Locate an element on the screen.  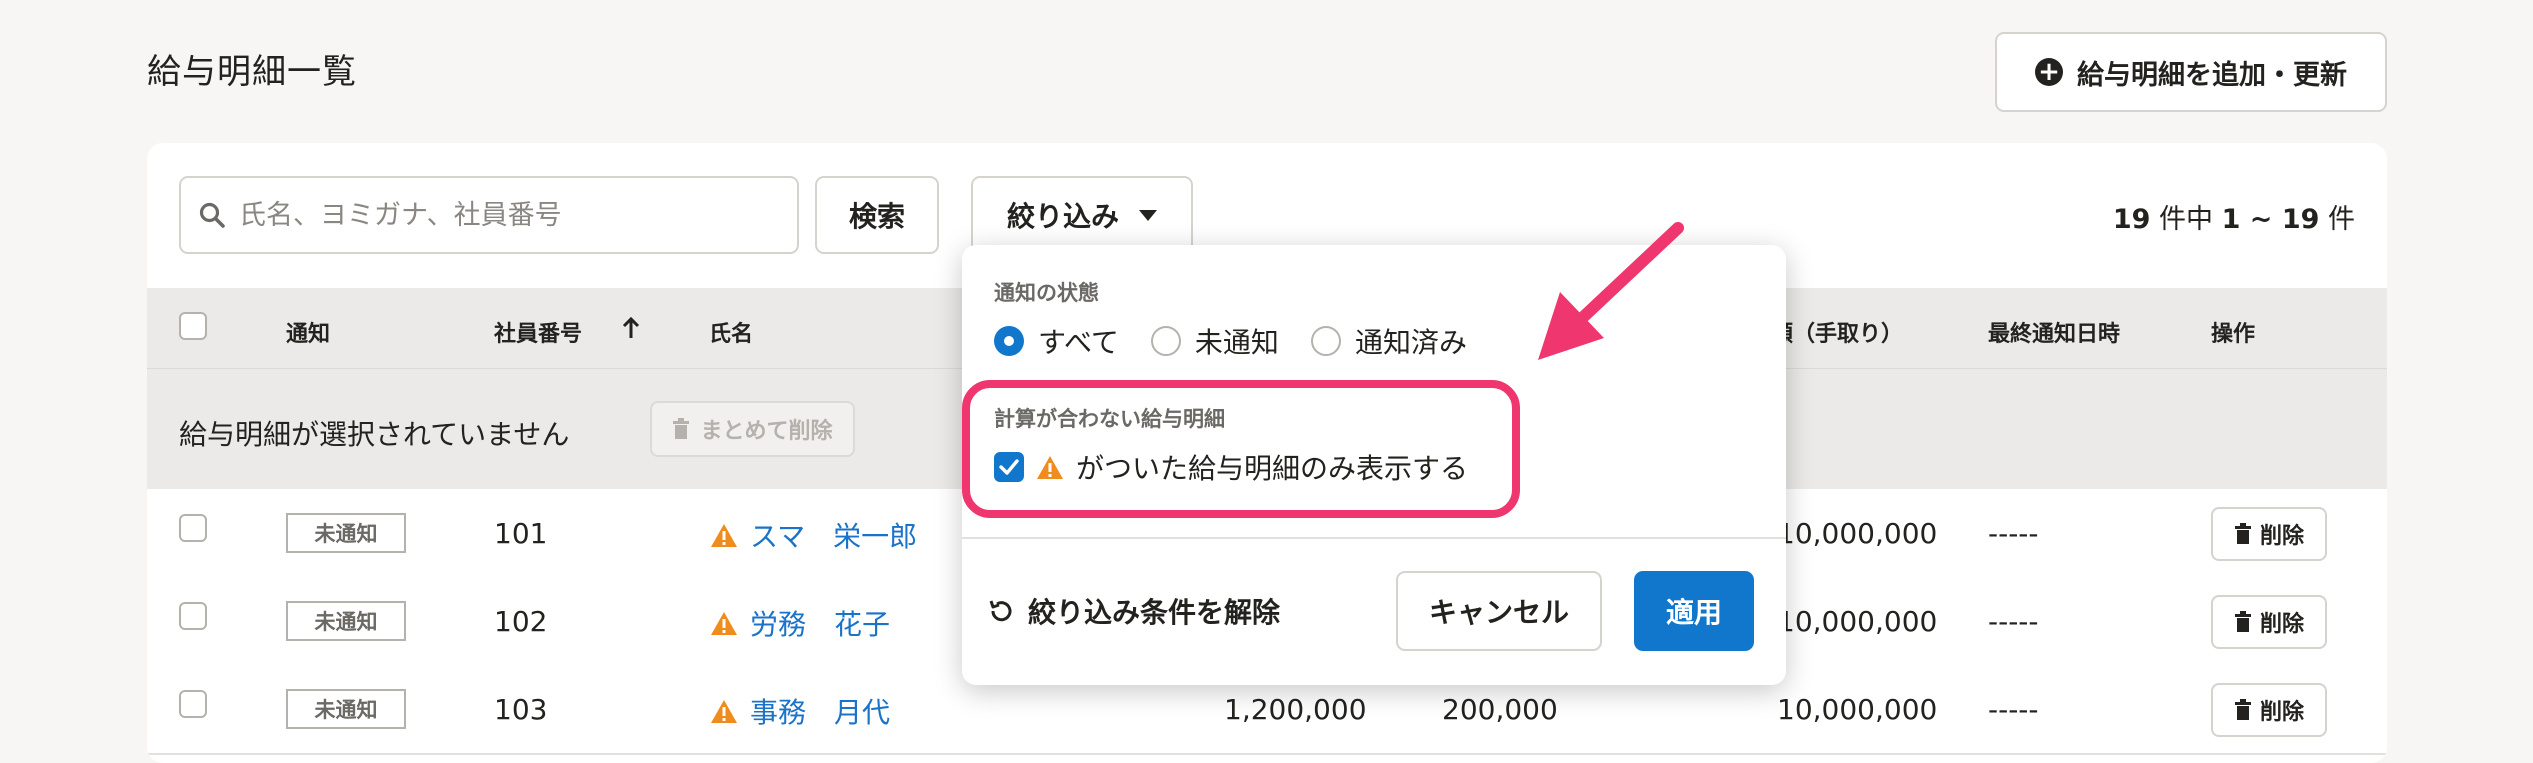
employee-no: 103 is located at coordinates (521, 709).